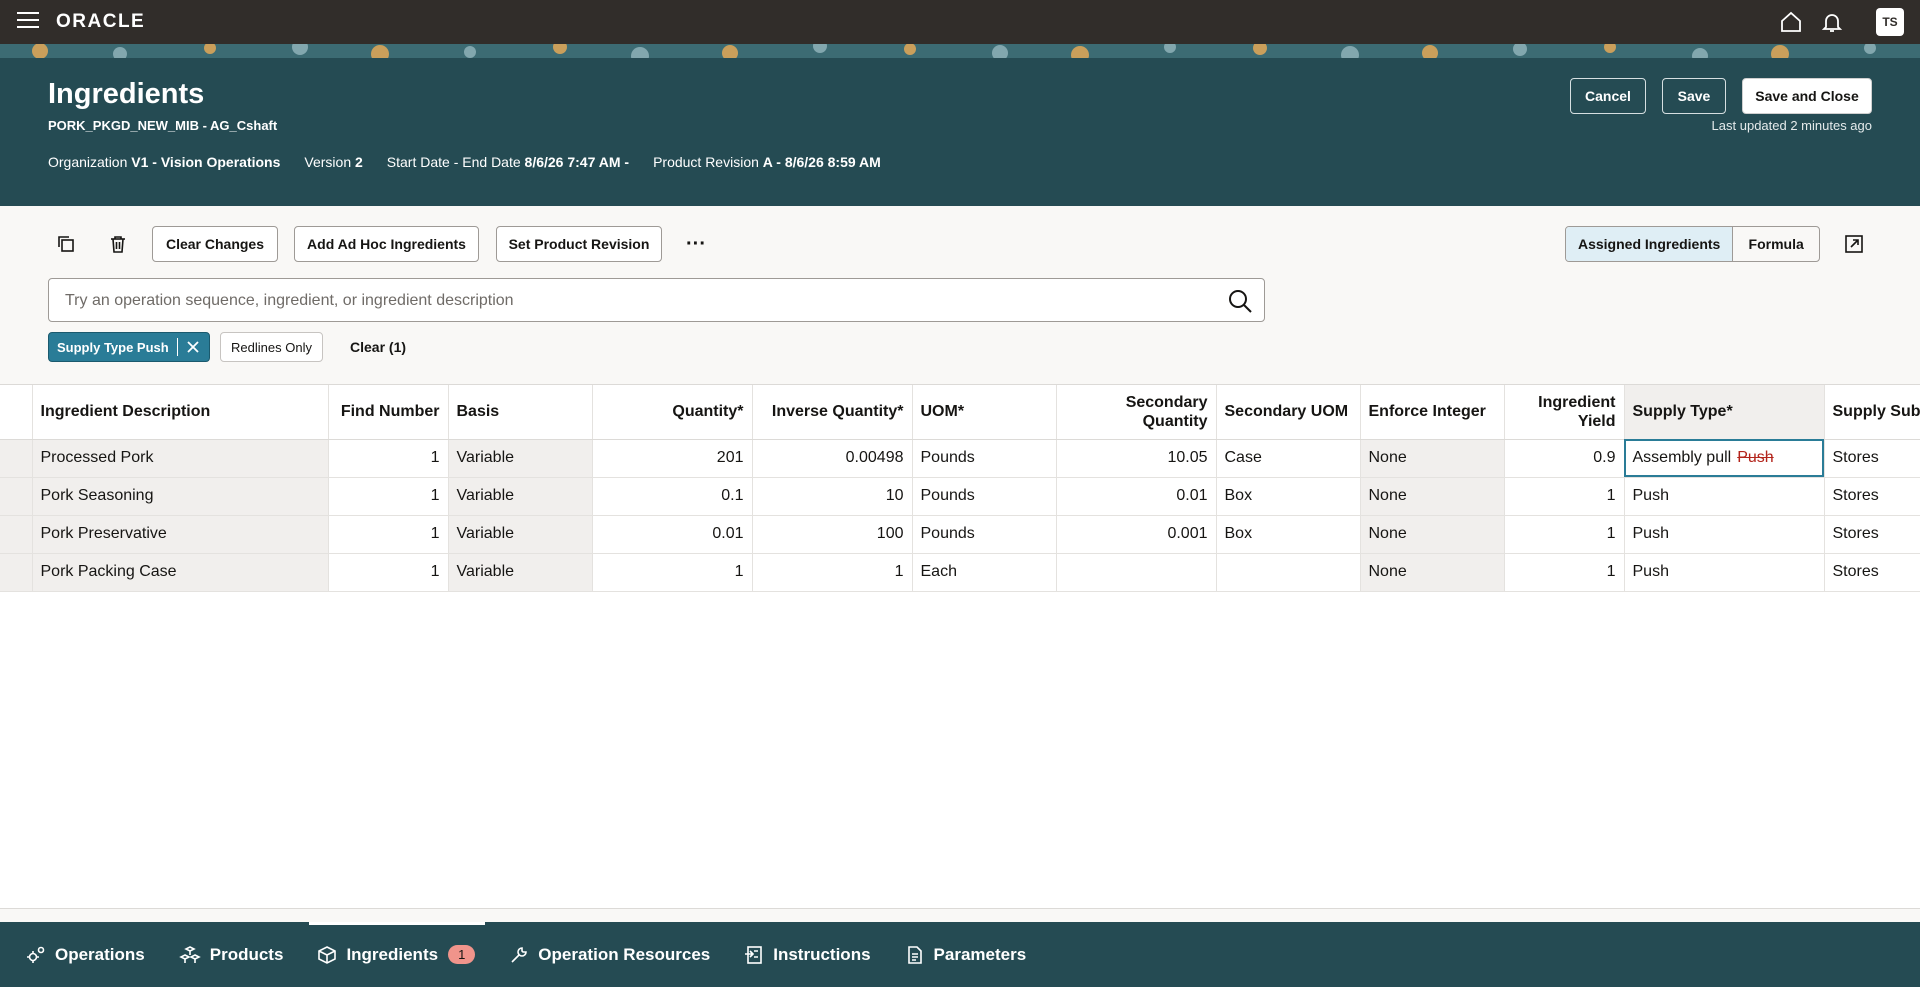  I want to click on formula-toggle: Formula, so click(1776, 244).